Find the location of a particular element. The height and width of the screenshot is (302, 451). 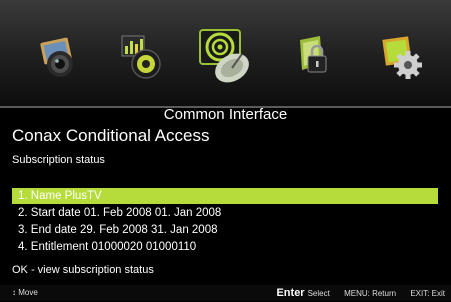

camera-lens-icon is located at coordinates (57, 57).